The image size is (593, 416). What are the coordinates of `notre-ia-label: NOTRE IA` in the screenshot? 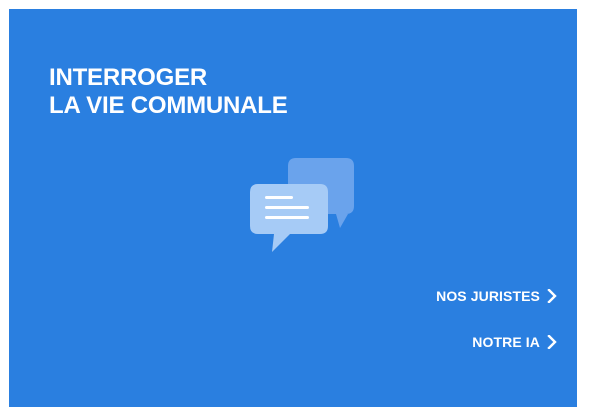 It's located at (506, 342).